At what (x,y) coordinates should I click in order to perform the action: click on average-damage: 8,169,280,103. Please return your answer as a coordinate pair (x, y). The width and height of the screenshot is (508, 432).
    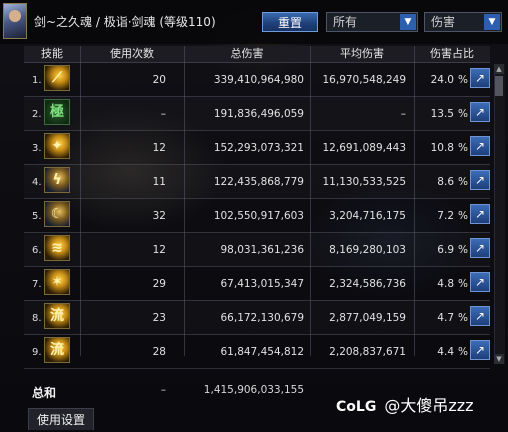
    Looking at the image, I should click on (367, 250).